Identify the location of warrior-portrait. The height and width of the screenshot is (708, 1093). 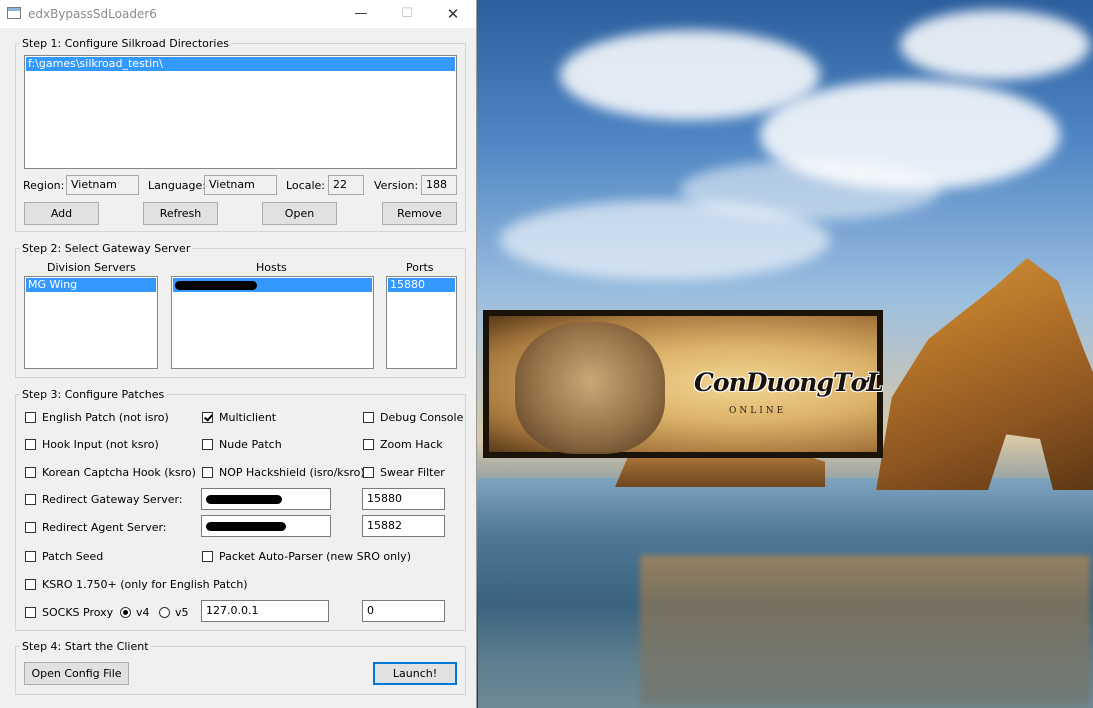
(590, 388).